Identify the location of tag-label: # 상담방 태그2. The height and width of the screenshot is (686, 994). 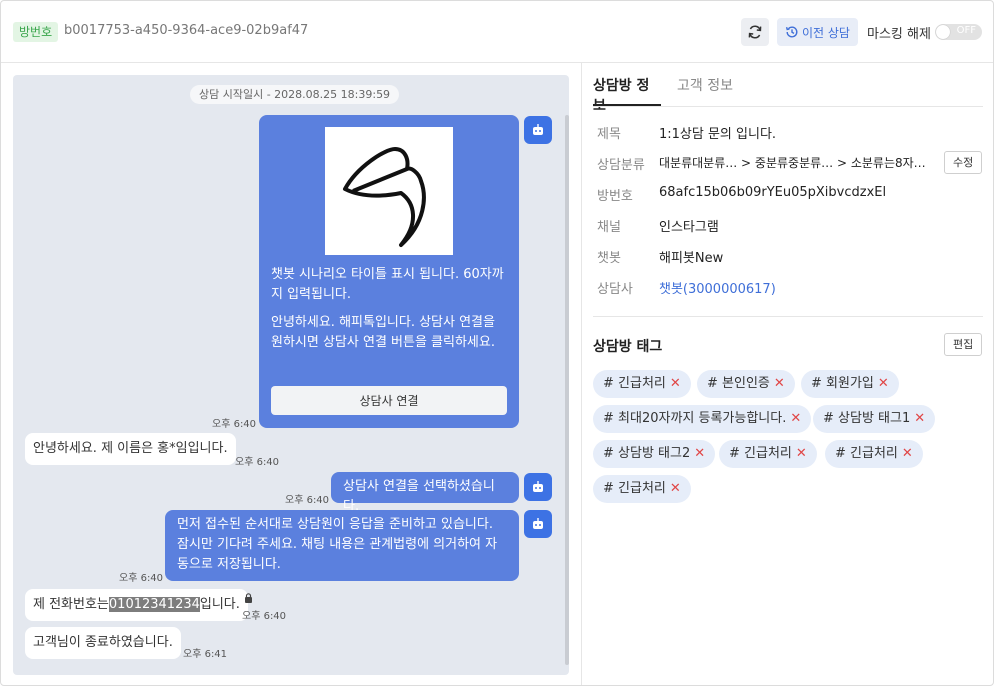
(647, 453).